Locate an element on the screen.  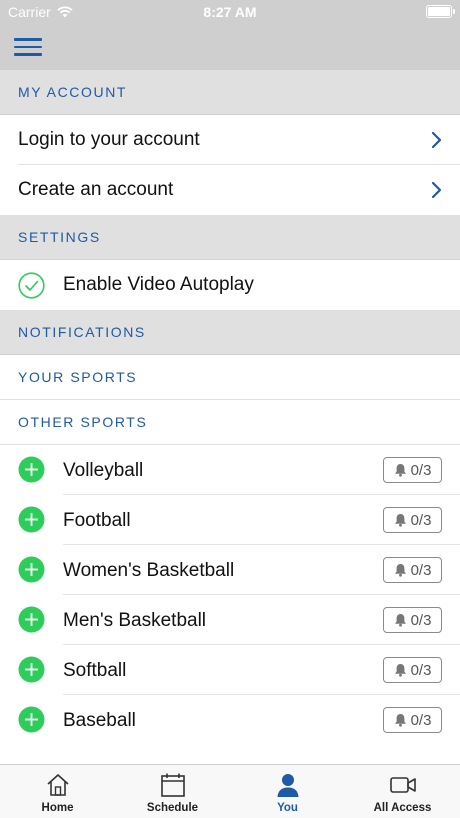
autoplay-label: Enable Video Autoplay is located at coordinates (158, 284).